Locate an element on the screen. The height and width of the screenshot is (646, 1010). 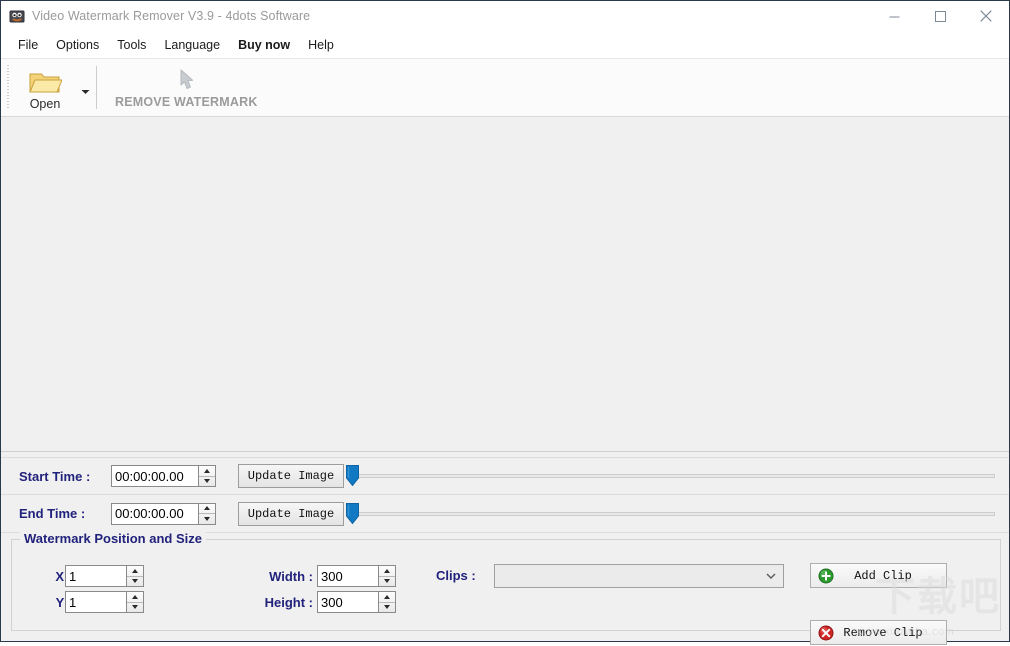
y-spin-buttons is located at coordinates (135, 602).